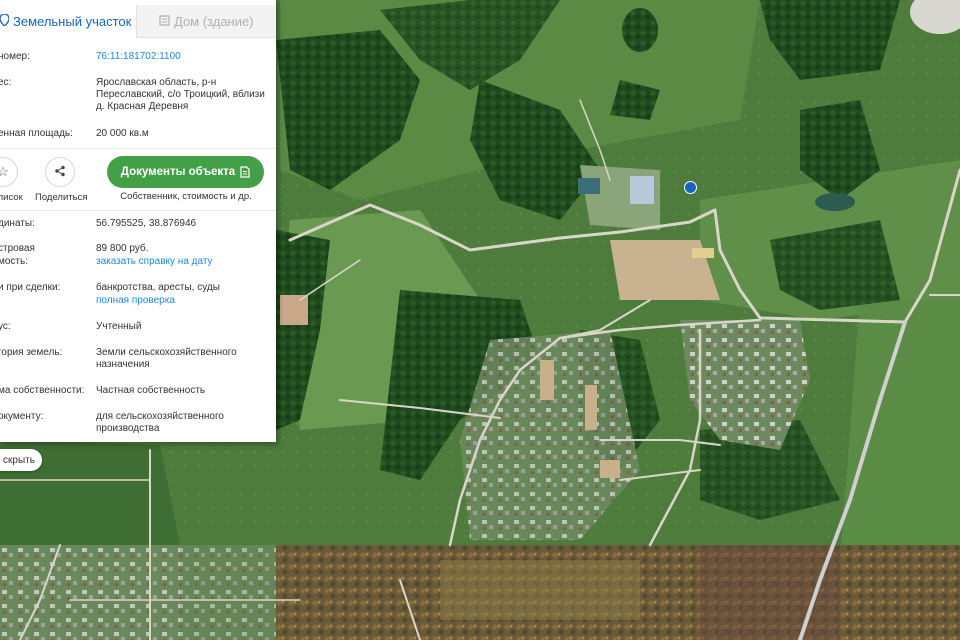 This screenshot has width=960, height=640. Describe the element at coordinates (151, 390) in the screenshot. I see `ownership-value: Частная собственность` at that location.